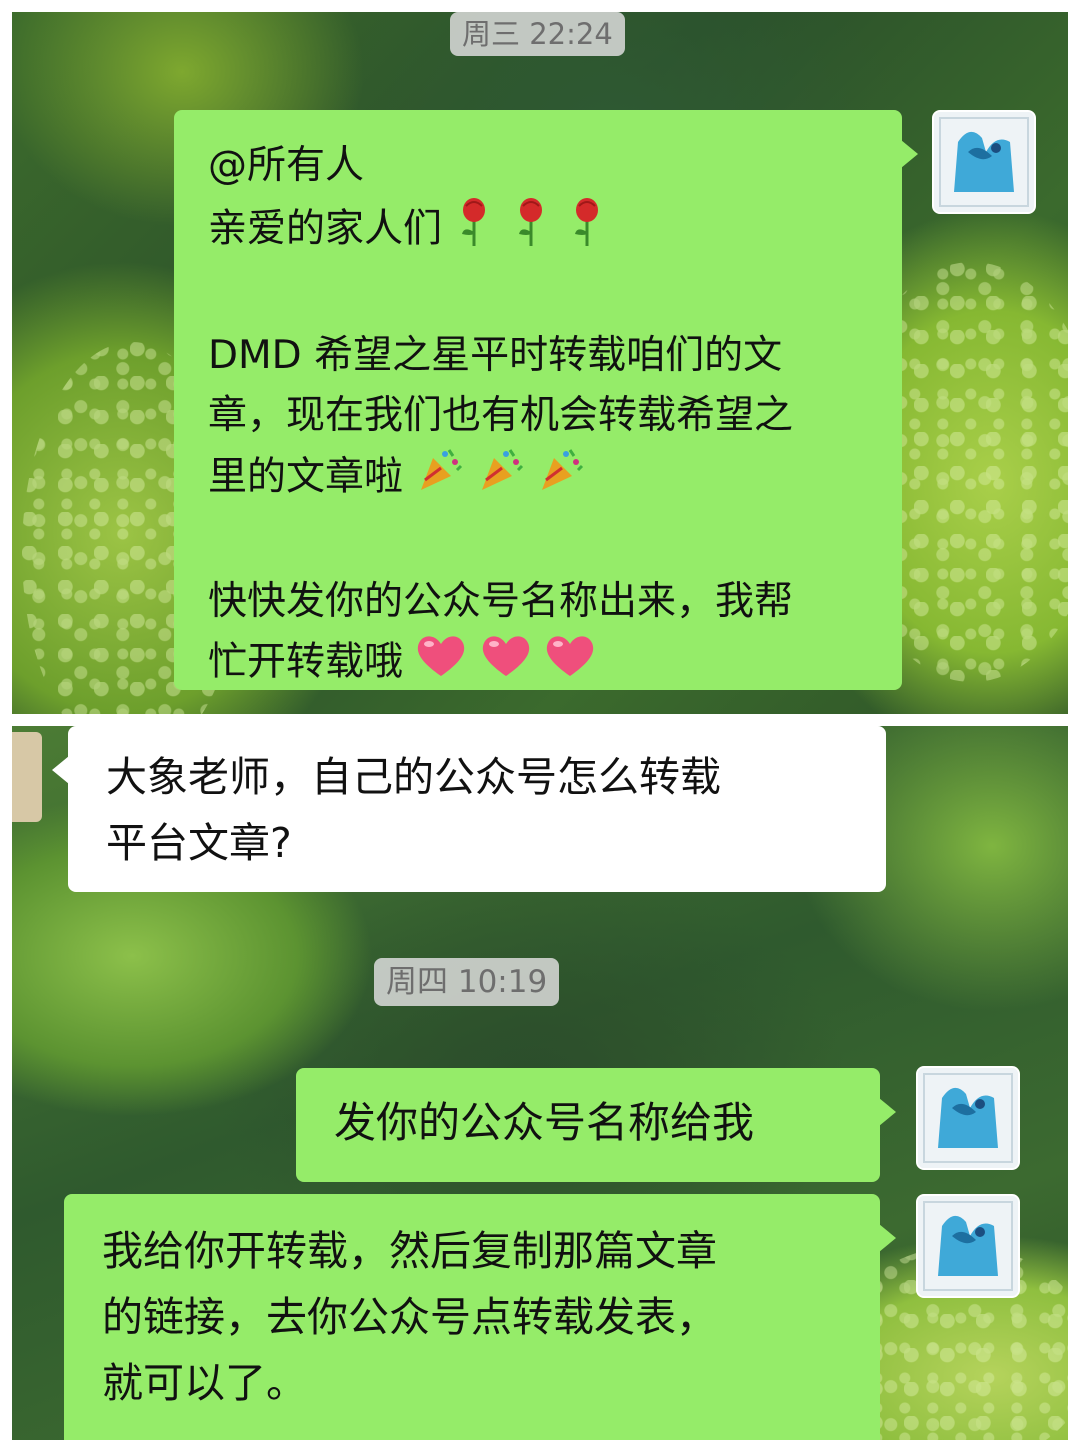  What do you see at coordinates (204, 1383) in the screenshot?
I see `message-line: 就可以了。` at bounding box center [204, 1383].